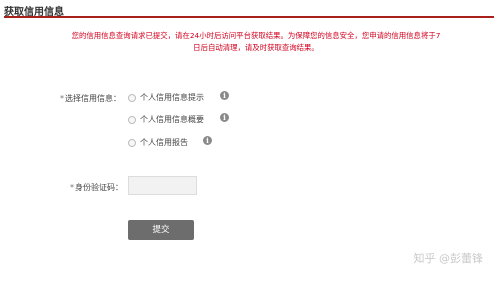 The width and height of the screenshot is (499, 282). Describe the element at coordinates (162, 185) in the screenshot. I see `verification-code-input` at that location.